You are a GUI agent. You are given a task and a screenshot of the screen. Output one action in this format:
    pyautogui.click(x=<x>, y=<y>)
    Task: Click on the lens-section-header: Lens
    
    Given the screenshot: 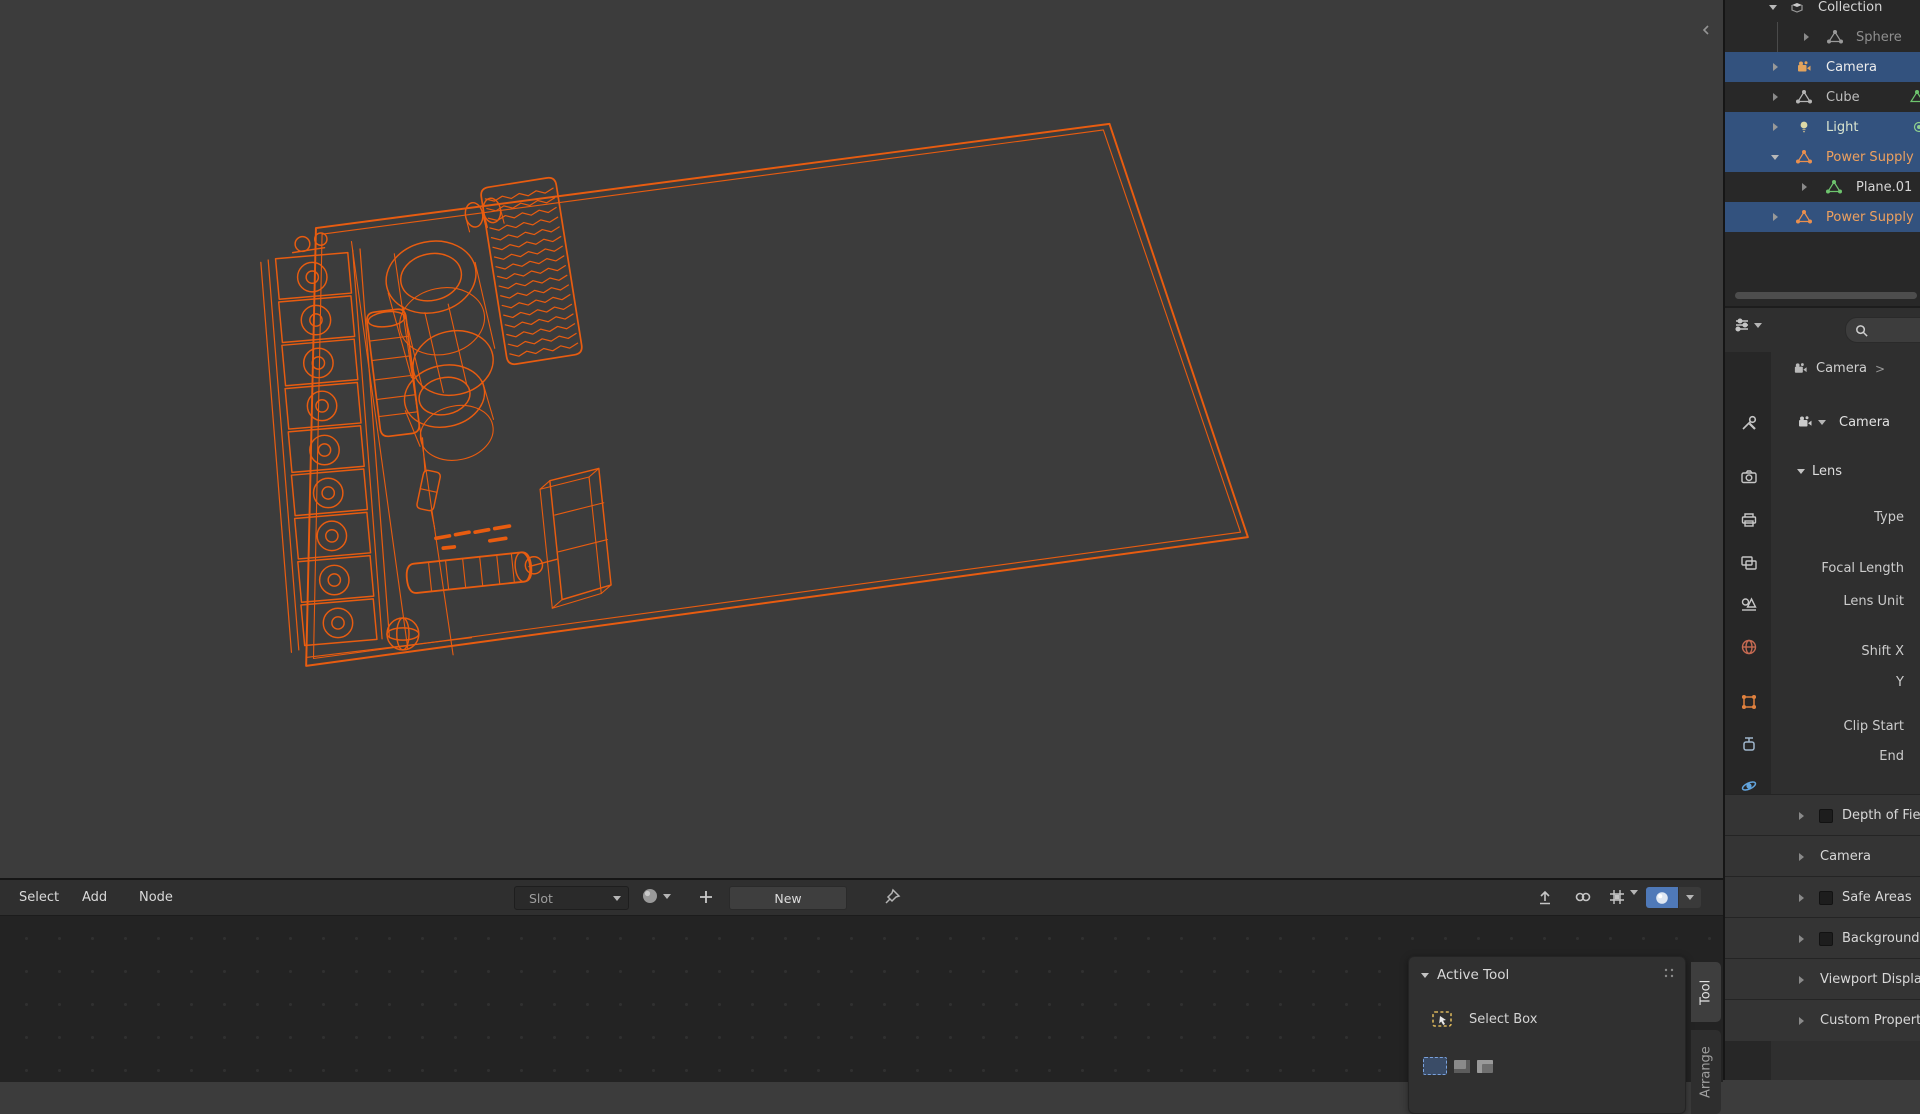 What is the action you would take?
    pyautogui.click(x=1819, y=471)
    